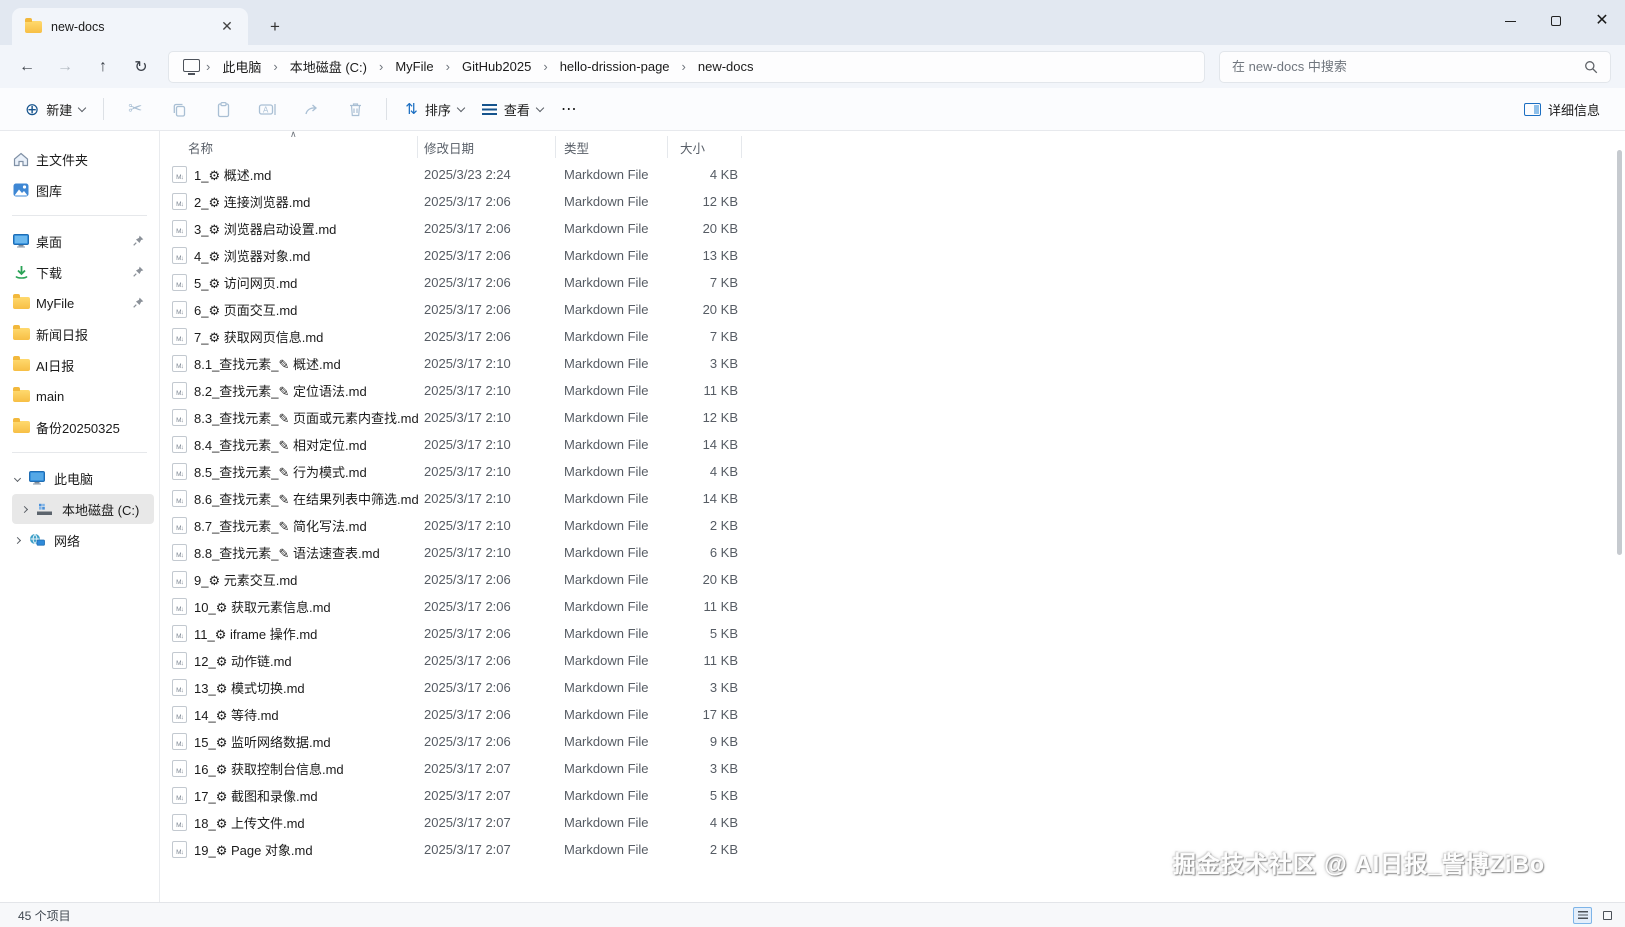  I want to click on search-box, so click(1415, 66).